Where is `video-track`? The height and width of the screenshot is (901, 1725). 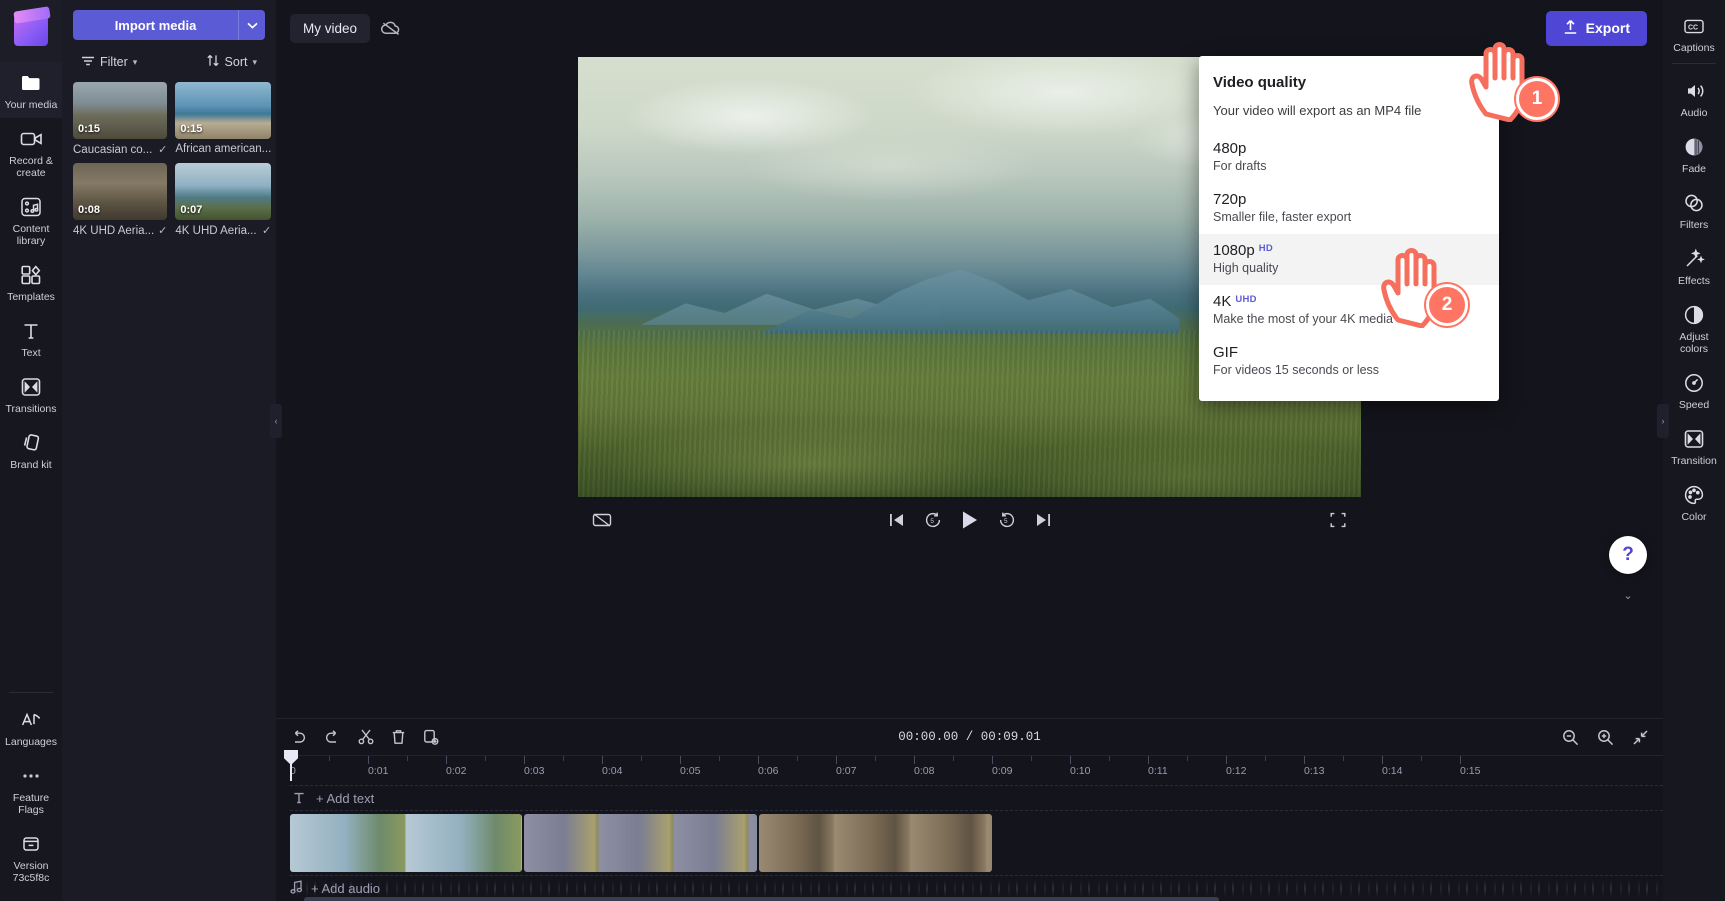 video-track is located at coordinates (976, 843).